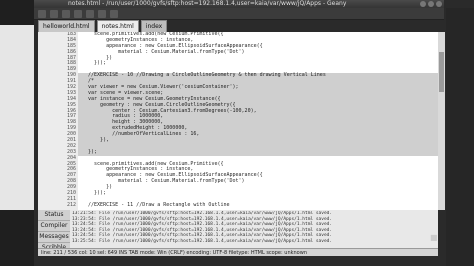 This screenshot has height=266, width=474. What do you see at coordinates (154, 26) in the screenshot?
I see `tab-2: index` at bounding box center [154, 26].